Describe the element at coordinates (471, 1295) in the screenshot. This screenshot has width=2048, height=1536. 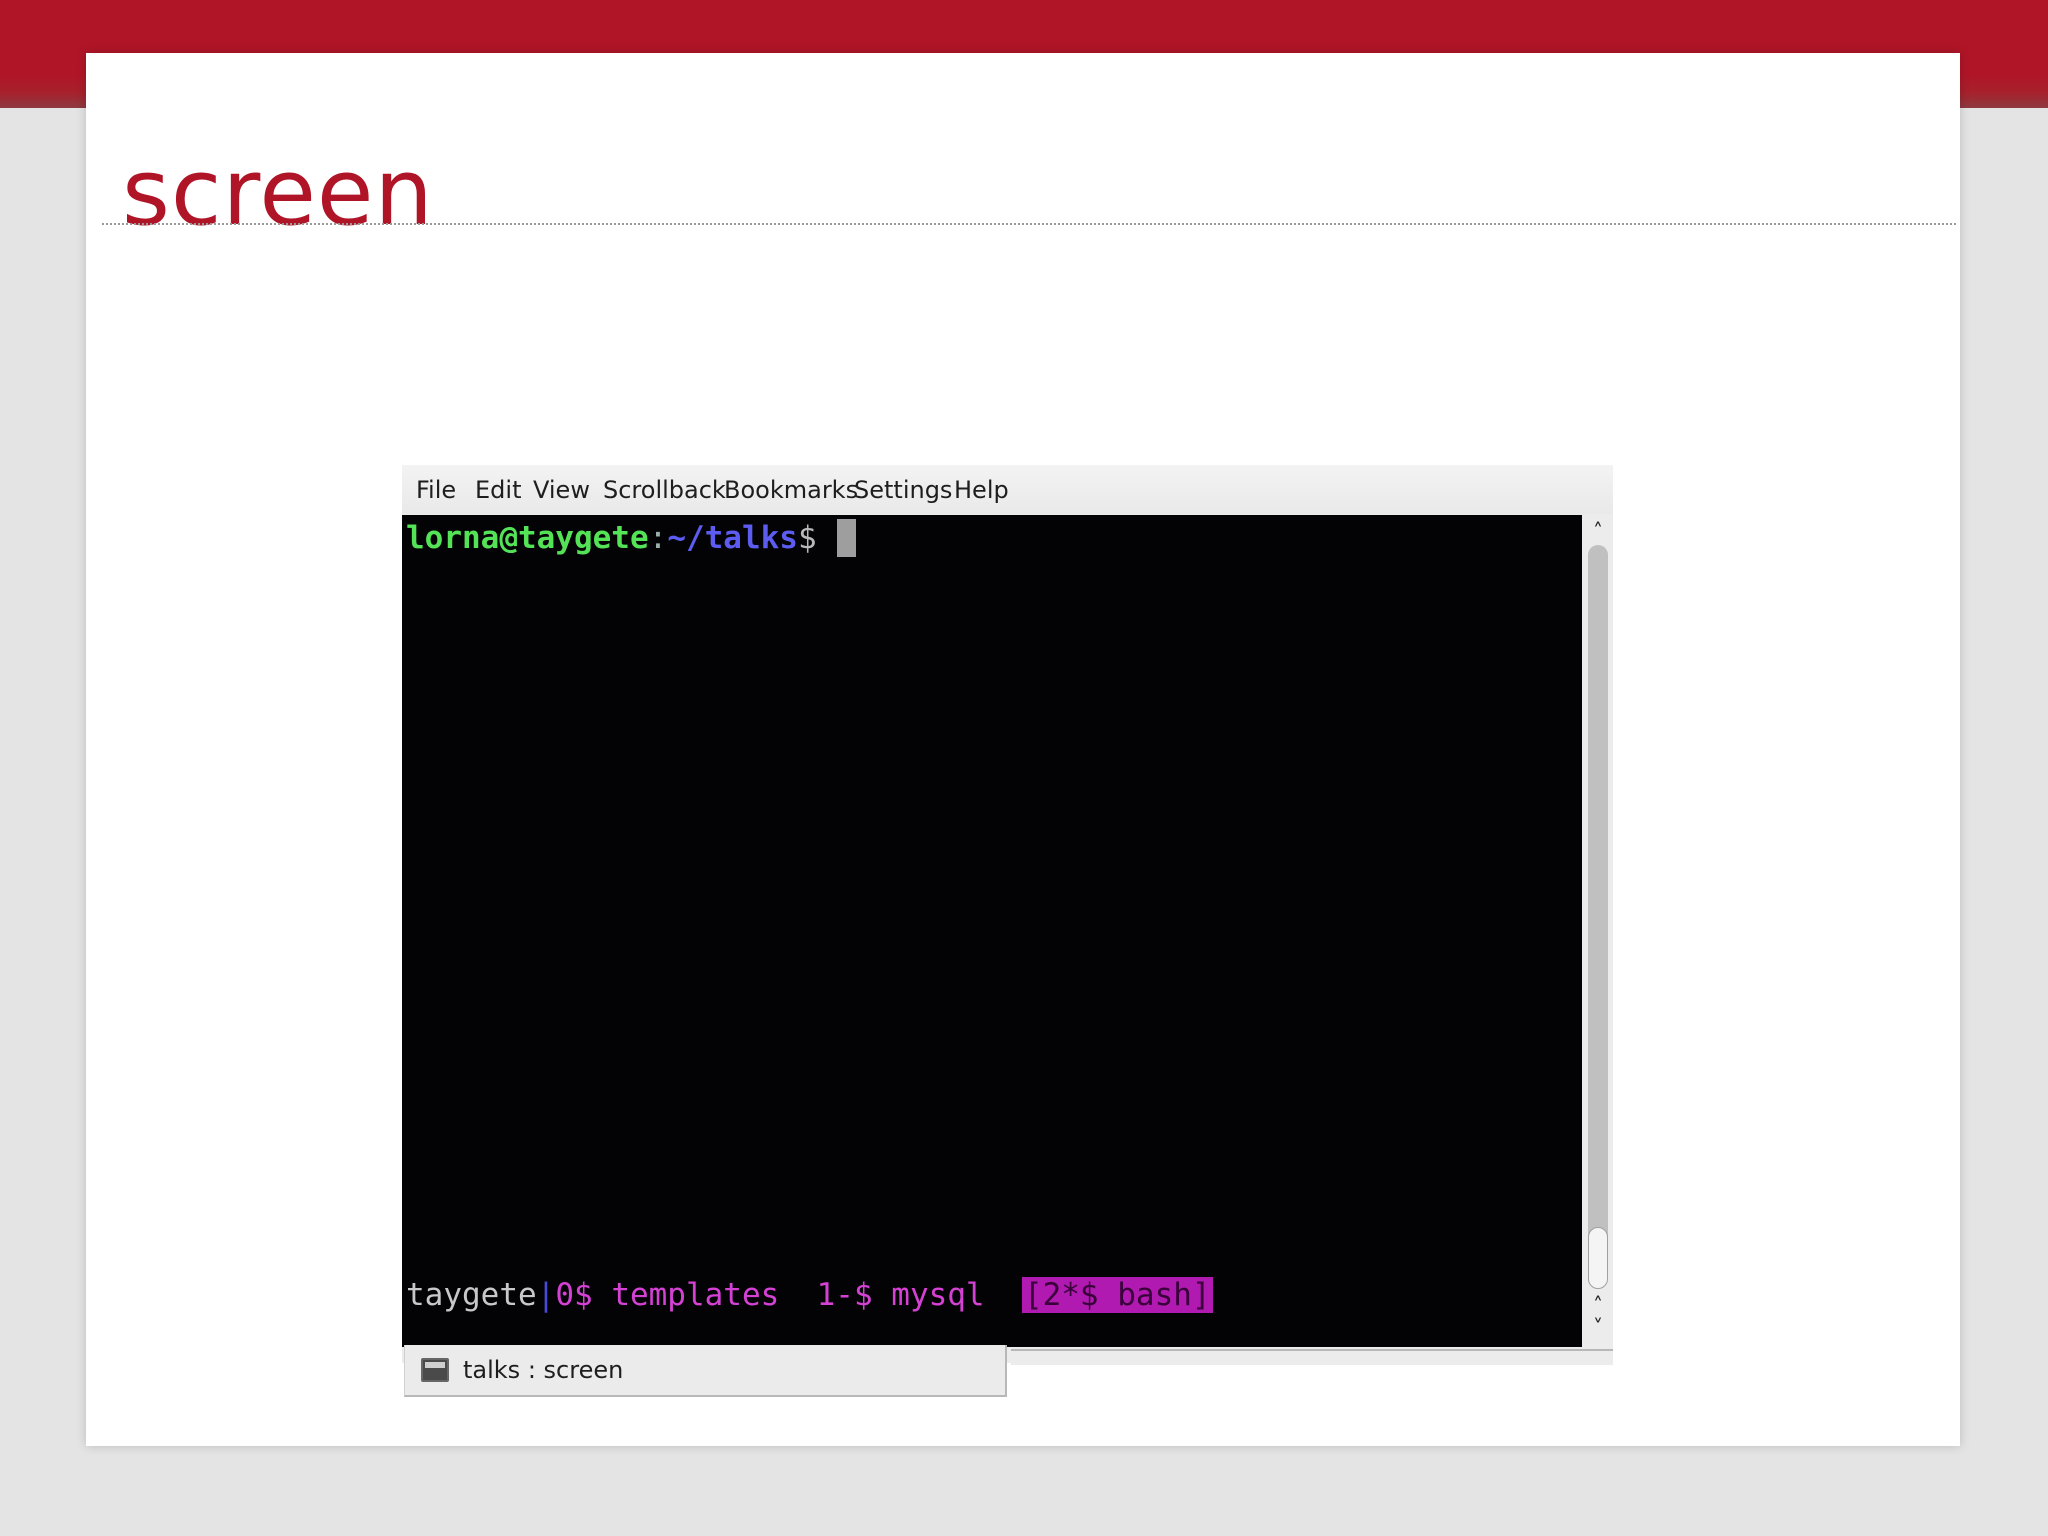
I see `status-host: taygete` at that location.